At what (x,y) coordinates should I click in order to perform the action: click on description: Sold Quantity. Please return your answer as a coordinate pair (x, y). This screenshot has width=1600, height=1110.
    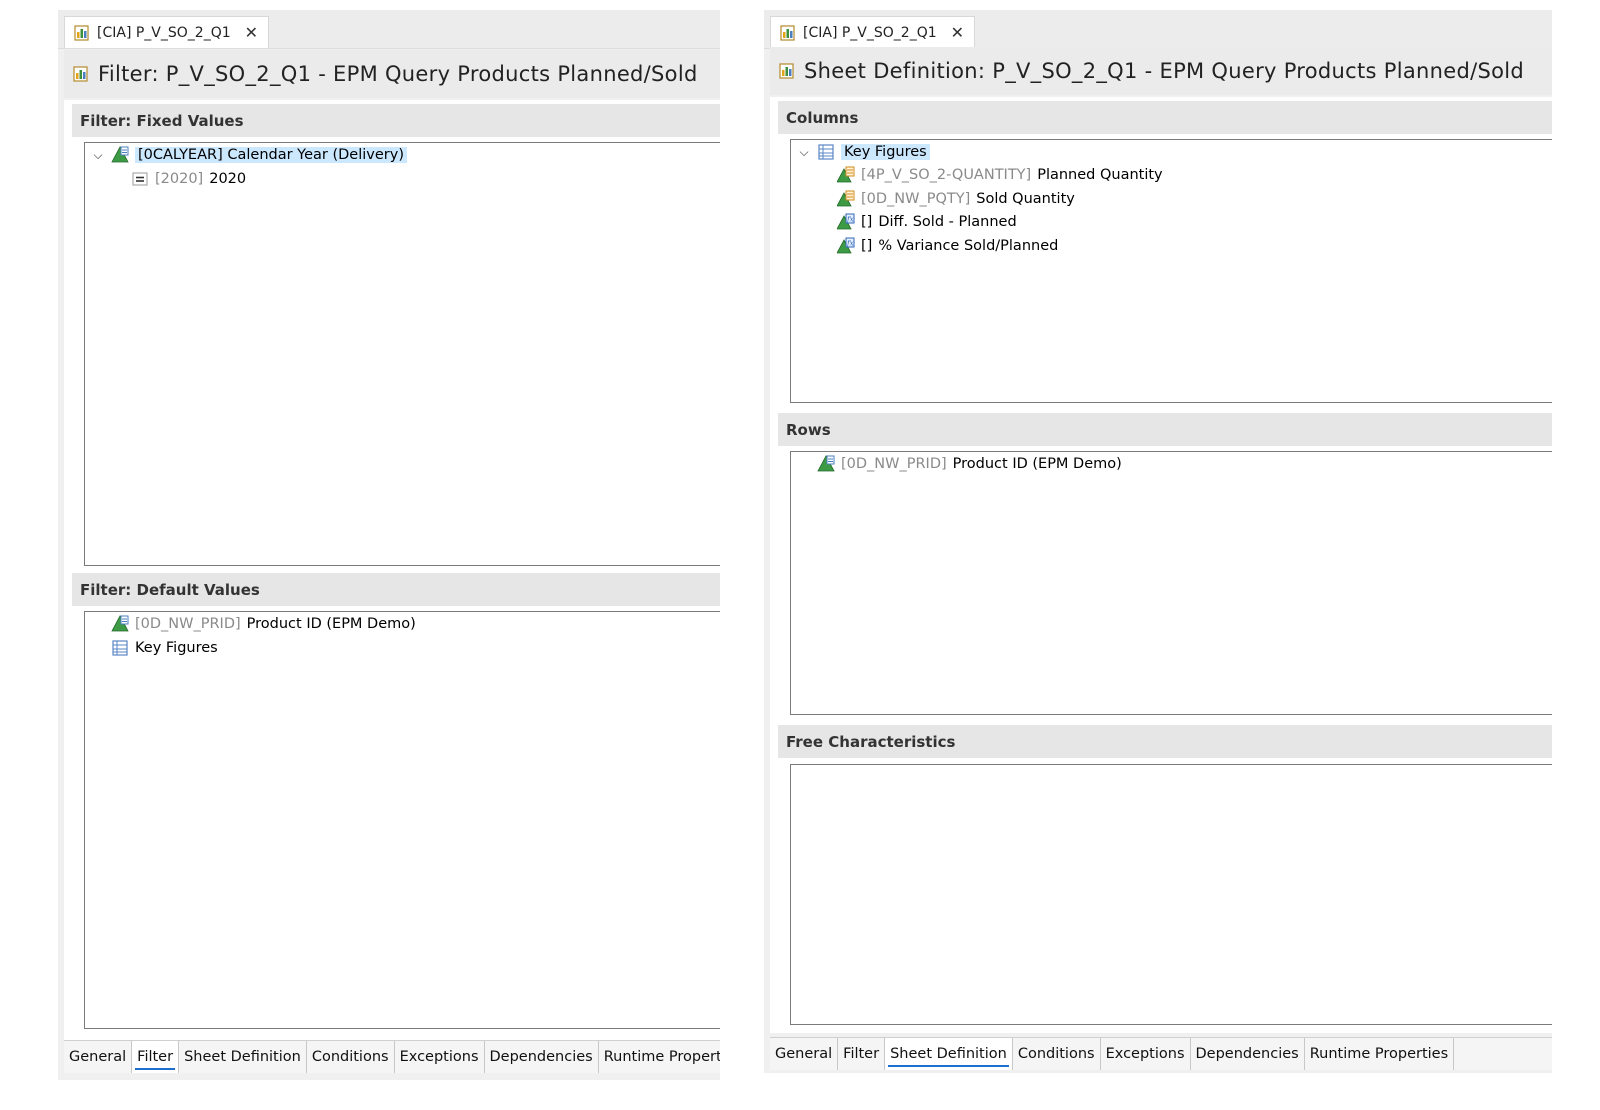
    Looking at the image, I should click on (1025, 199).